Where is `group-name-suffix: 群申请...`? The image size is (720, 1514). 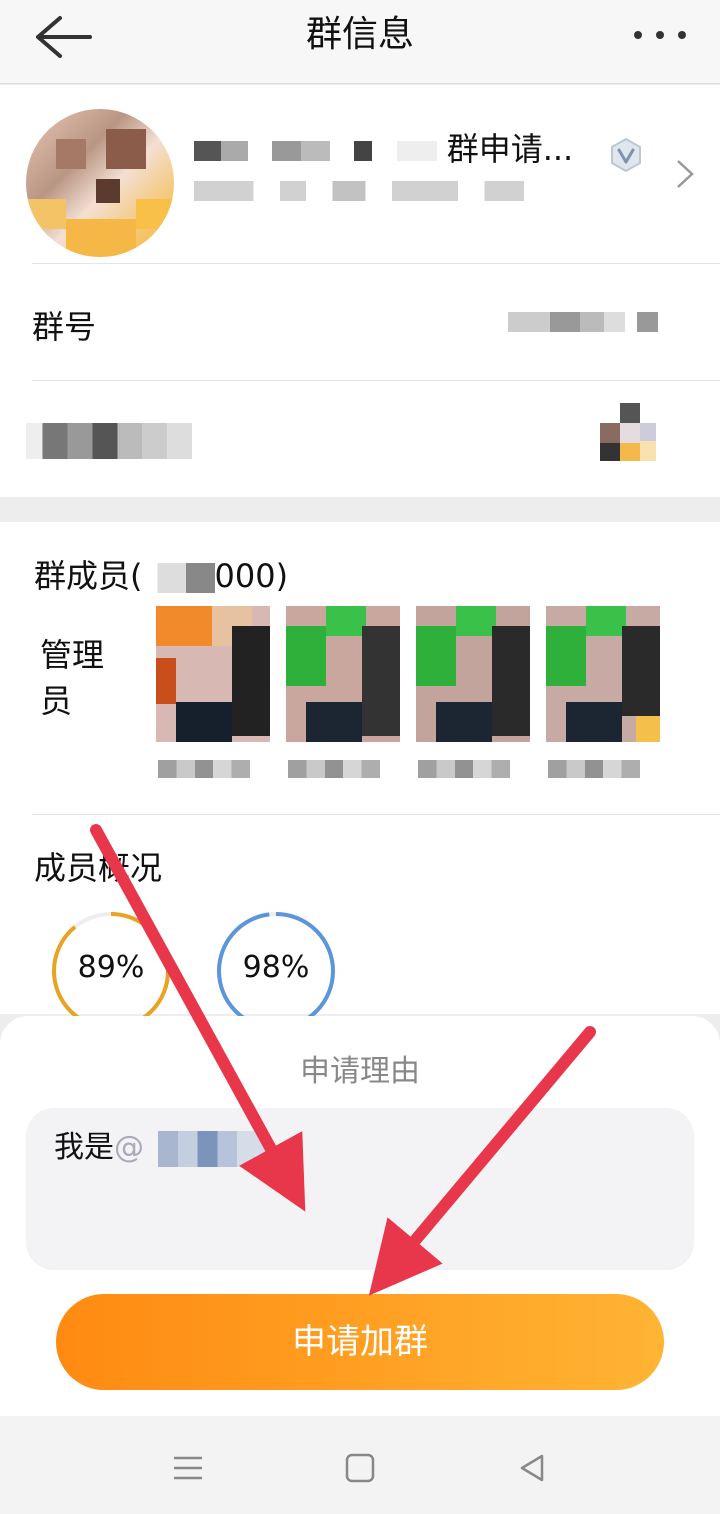 group-name-suffix: 群申请... is located at coordinates (510, 149).